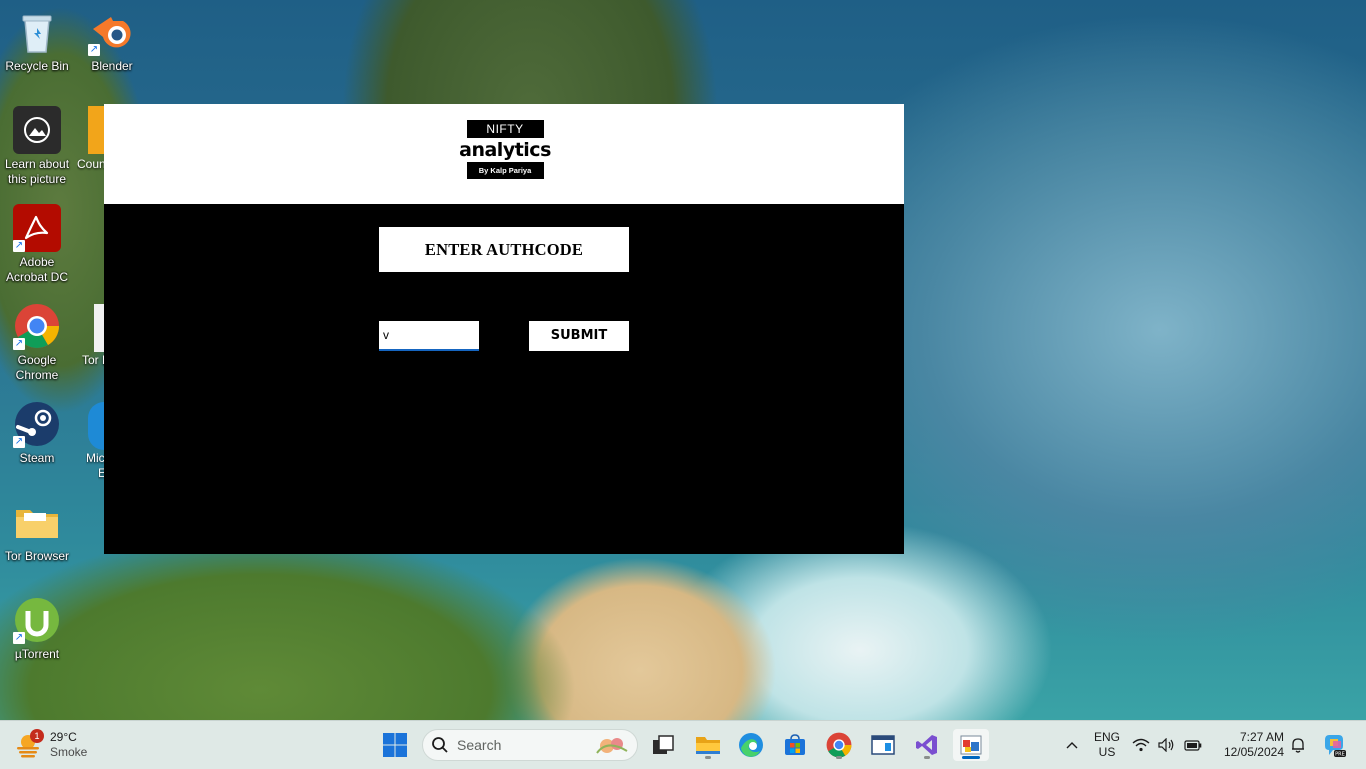  I want to click on desktop-icon-utorrent: ↗ µTorrent, so click(37, 629).